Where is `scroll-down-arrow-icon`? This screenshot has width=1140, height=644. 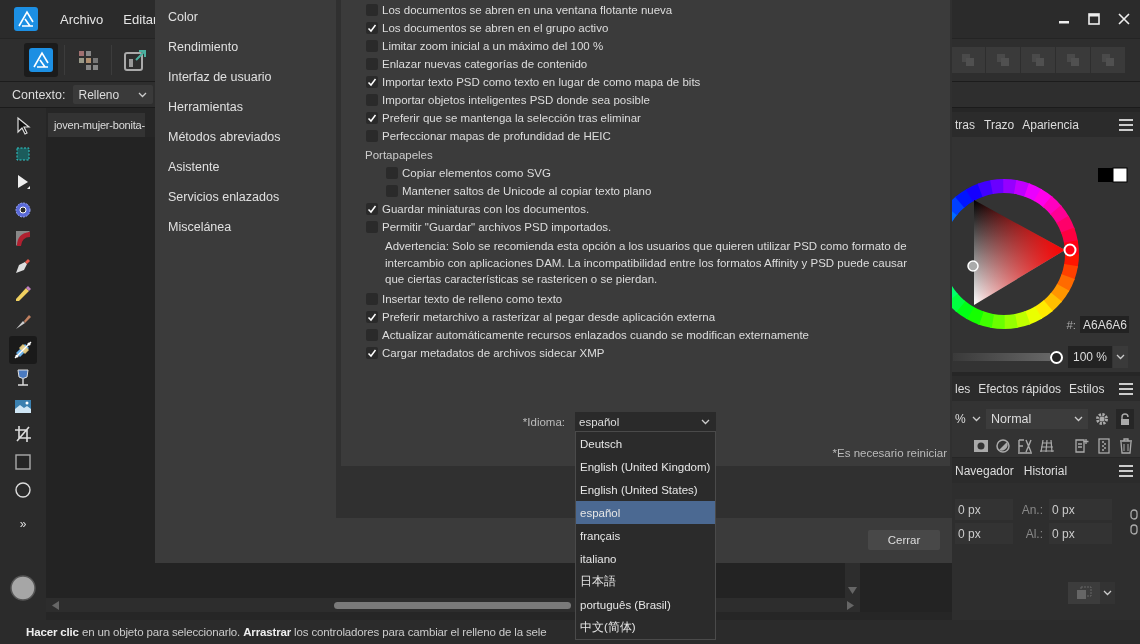
scroll-down-arrow-icon is located at coordinates (852, 590).